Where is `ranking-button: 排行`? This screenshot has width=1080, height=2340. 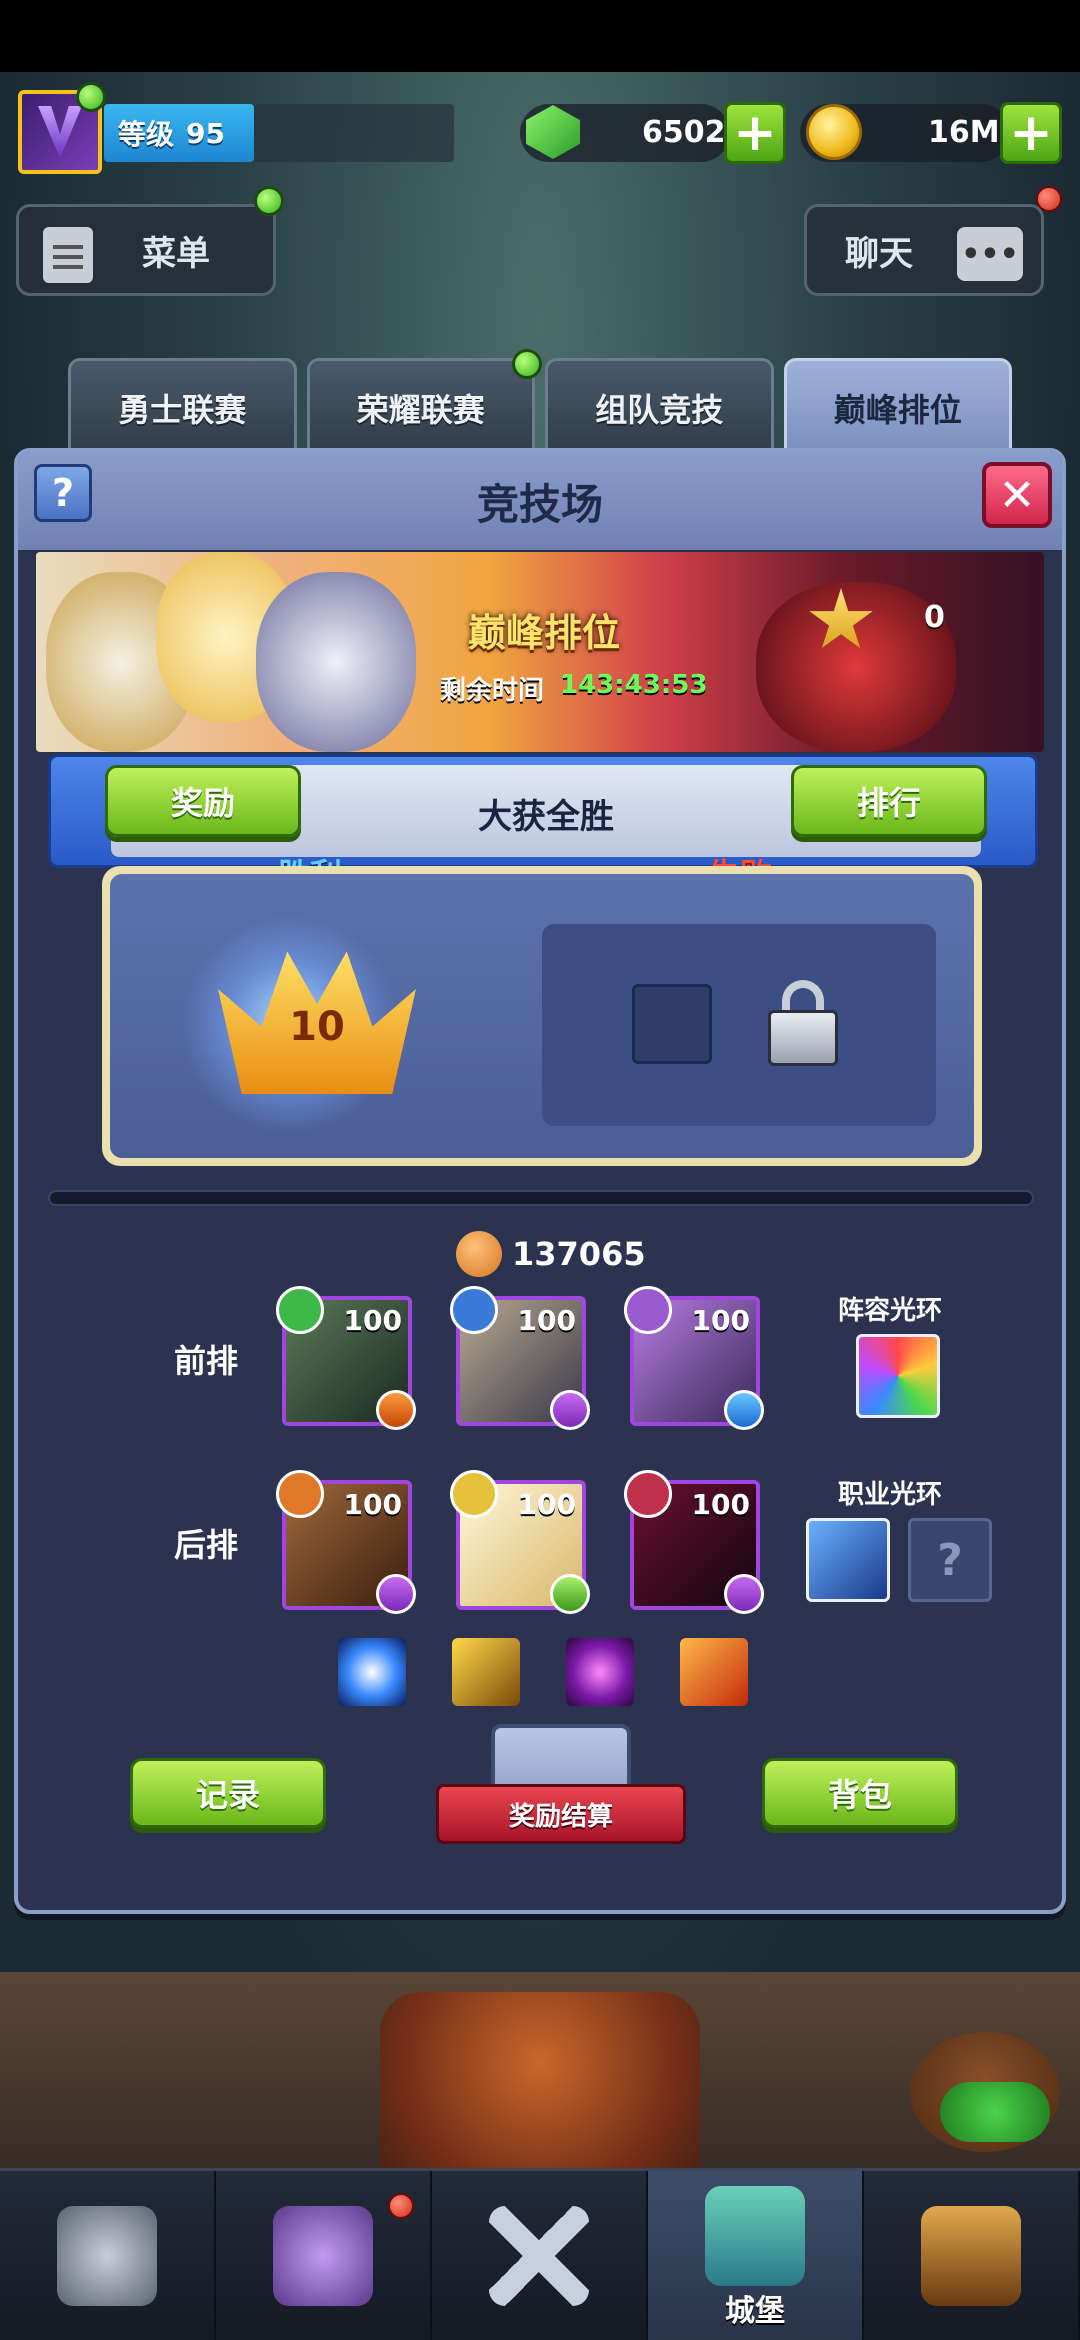 ranking-button: 排行 is located at coordinates (889, 801).